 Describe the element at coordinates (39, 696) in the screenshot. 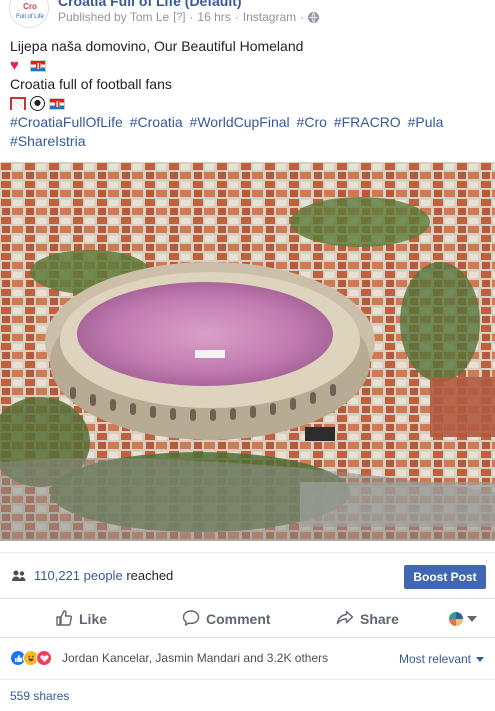

I see `shares-link: 559 shares` at that location.